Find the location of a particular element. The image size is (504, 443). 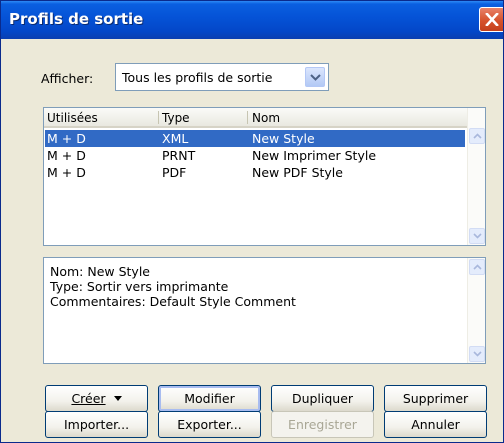

save-button-label: Enregistrer is located at coordinates (322, 424).